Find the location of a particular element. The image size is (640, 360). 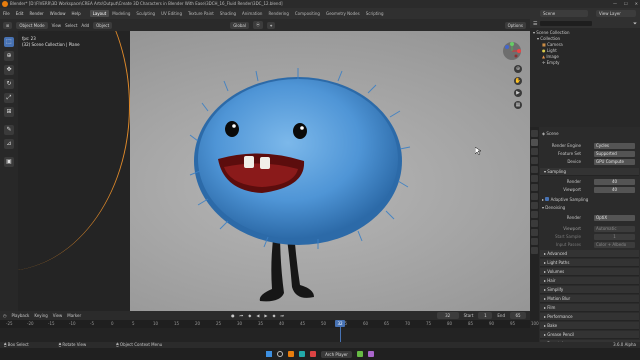

prev-key-icon: ◆ is located at coordinates (249, 315).